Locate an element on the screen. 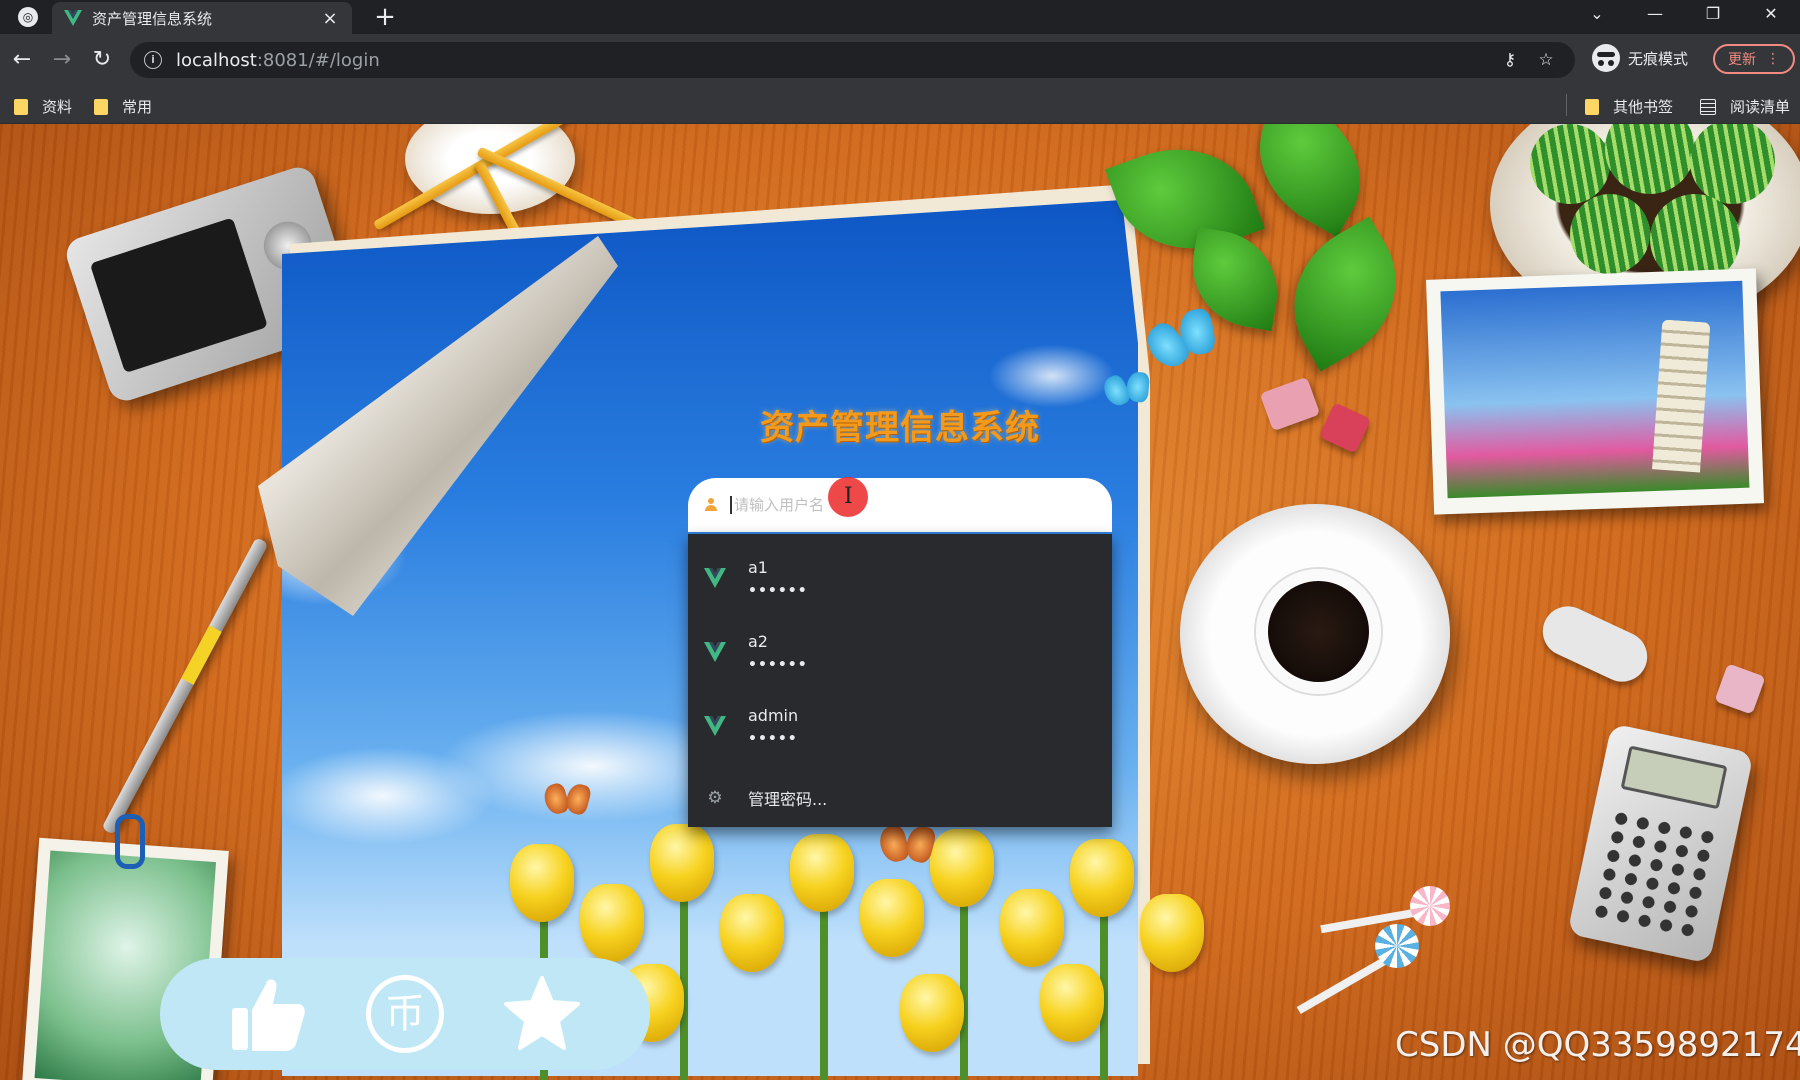  favorite-button is located at coordinates (542, 1014).